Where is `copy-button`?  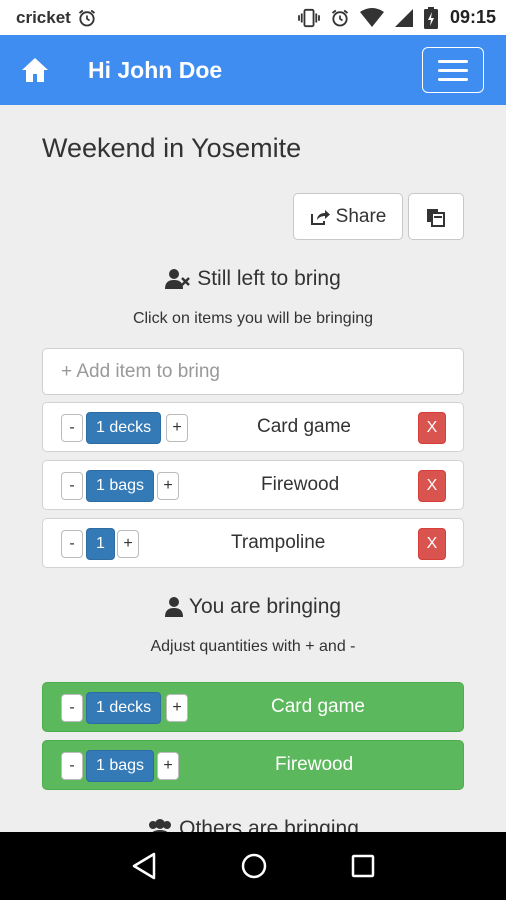 copy-button is located at coordinates (436, 216).